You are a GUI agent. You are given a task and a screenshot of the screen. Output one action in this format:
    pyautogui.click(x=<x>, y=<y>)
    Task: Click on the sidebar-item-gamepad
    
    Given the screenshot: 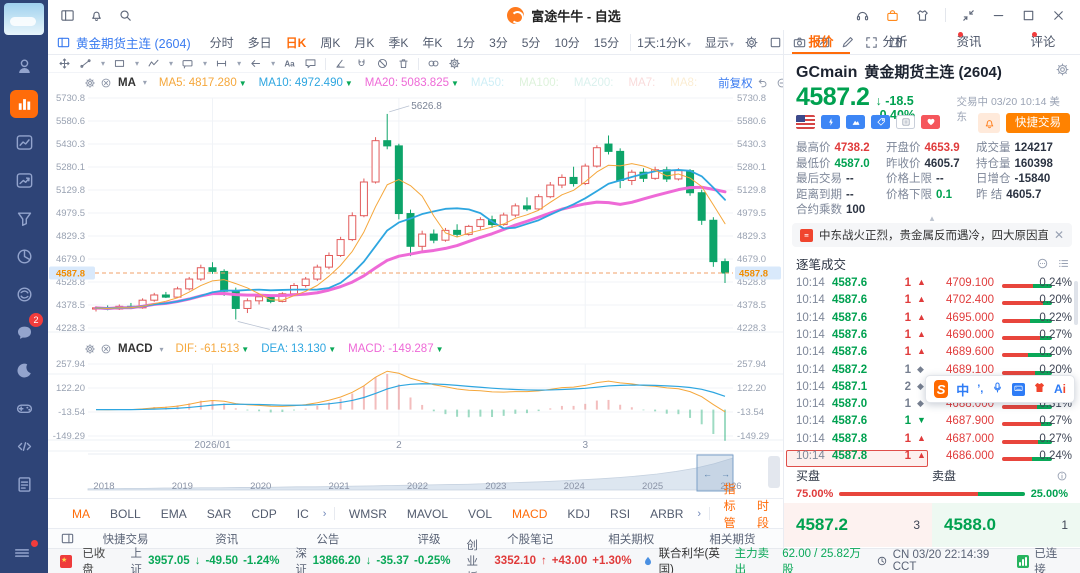 What is the action you would take?
    pyautogui.click(x=24, y=408)
    